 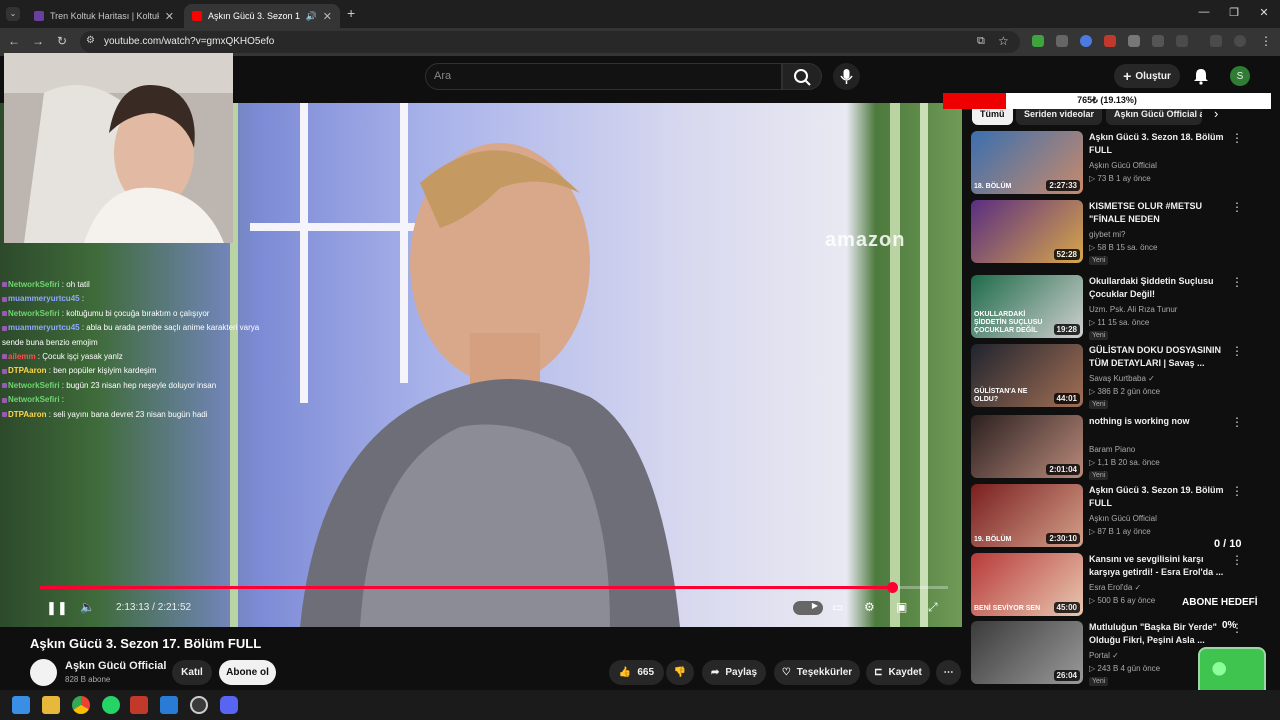 I want to click on recommendation-channel: Uzm. Psk. Ali Rıza Tunur, so click(x=1133, y=309).